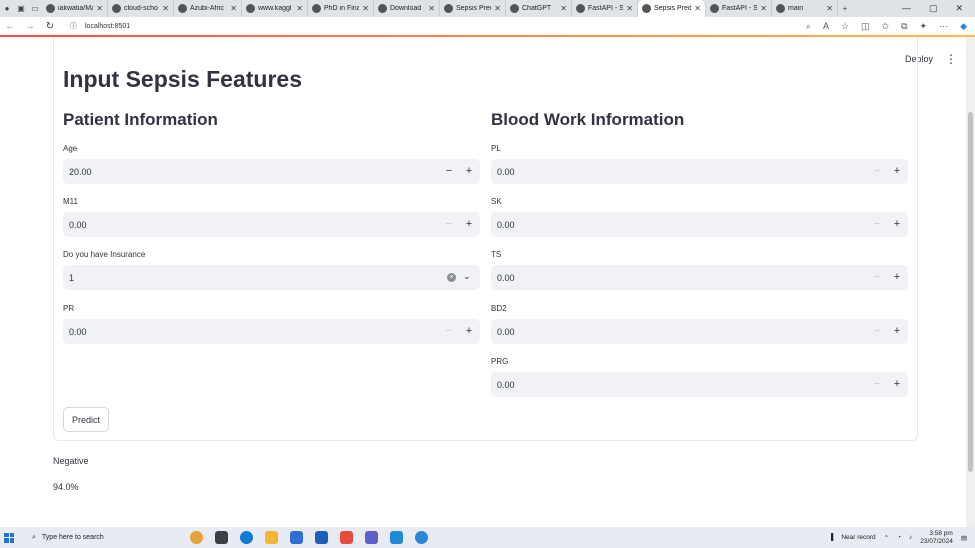 The image size is (975, 548). Describe the element at coordinates (271, 277) in the screenshot. I see `insurance-select: 1 × ⌄` at that location.